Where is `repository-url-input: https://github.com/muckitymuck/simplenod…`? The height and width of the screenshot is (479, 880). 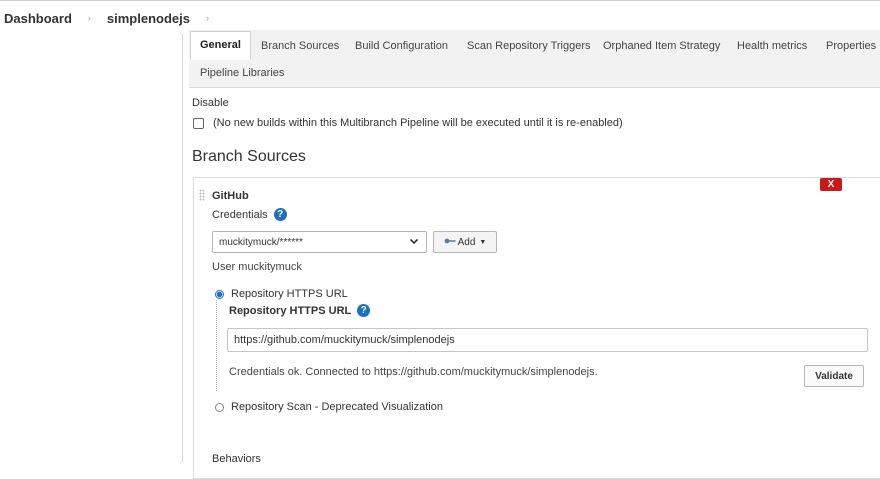
repository-url-input: https://github.com/muckitymuck/simplenod… is located at coordinates (547, 340).